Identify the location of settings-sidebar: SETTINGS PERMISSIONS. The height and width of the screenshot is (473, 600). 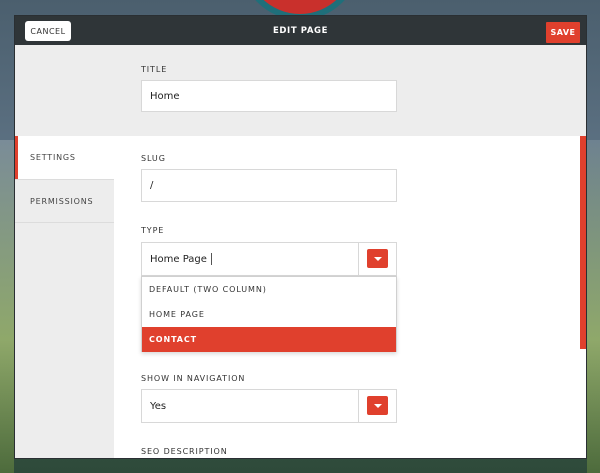
(64, 297).